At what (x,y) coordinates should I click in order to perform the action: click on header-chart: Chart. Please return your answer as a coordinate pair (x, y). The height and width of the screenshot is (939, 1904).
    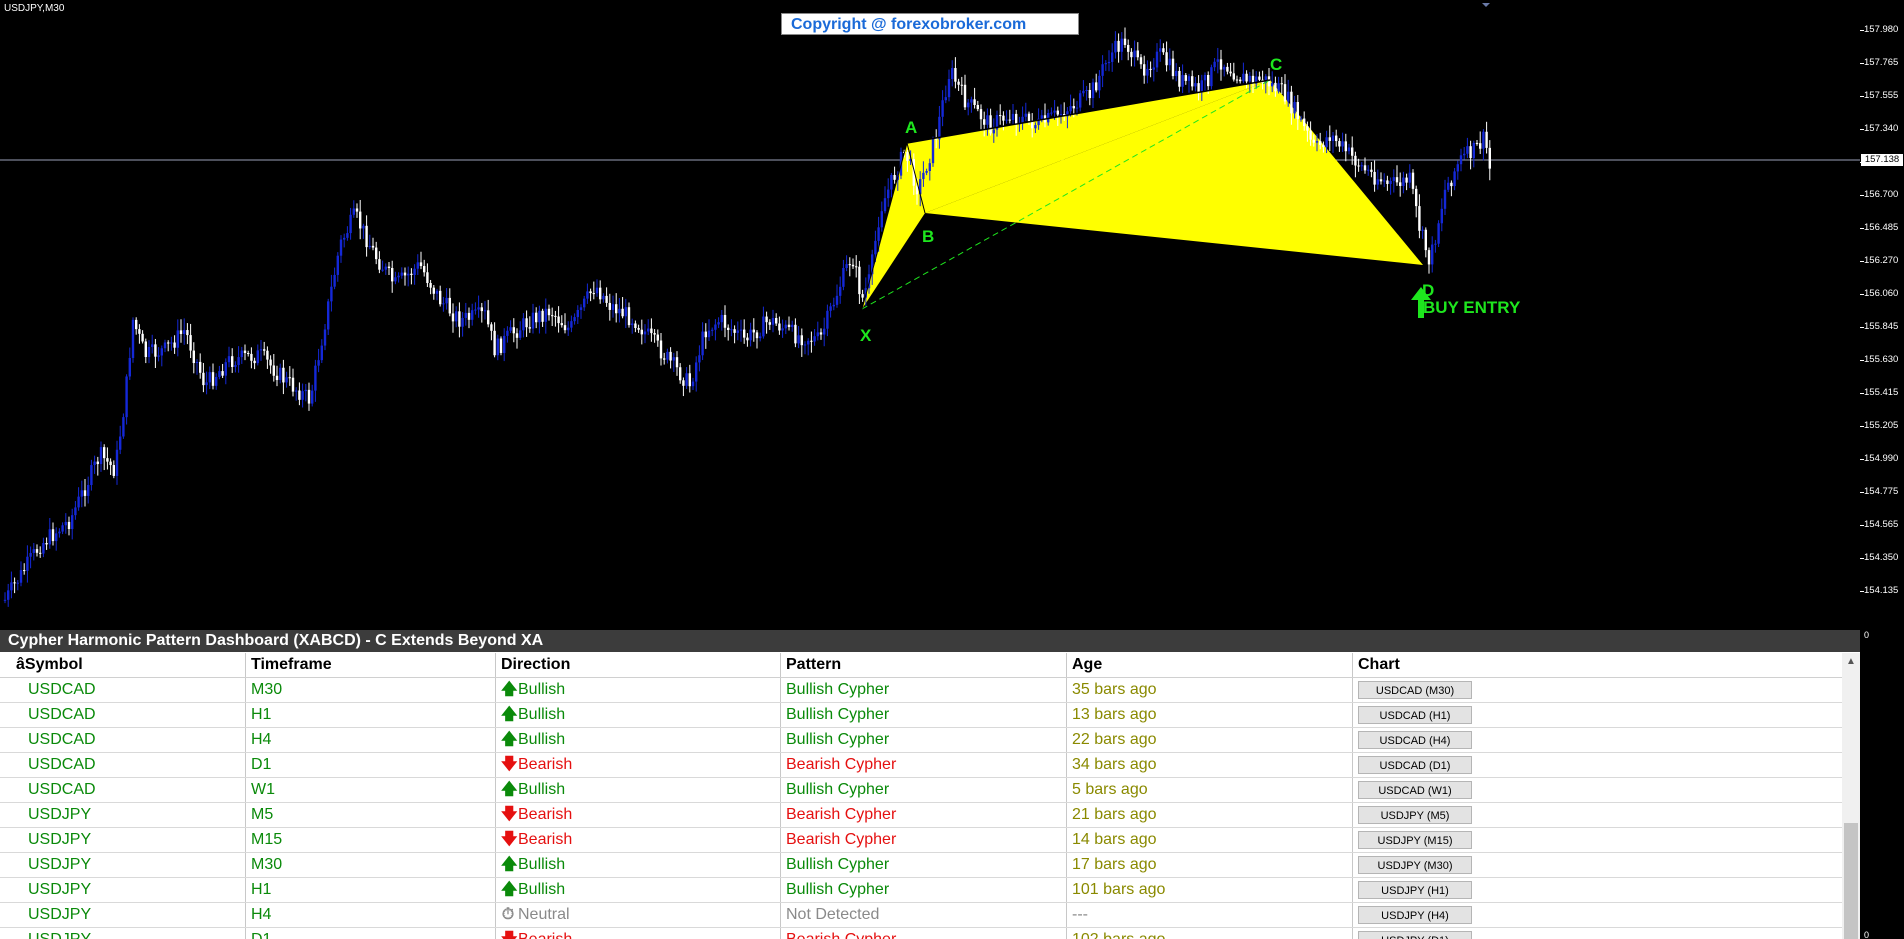
    Looking at the image, I should click on (1379, 665).